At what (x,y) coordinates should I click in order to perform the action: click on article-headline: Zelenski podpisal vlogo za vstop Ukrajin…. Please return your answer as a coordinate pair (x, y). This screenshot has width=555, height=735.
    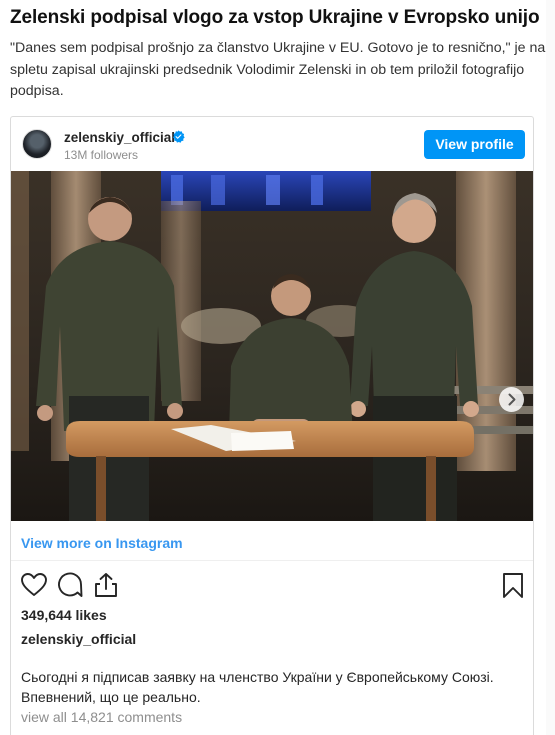
    Looking at the image, I should click on (275, 17).